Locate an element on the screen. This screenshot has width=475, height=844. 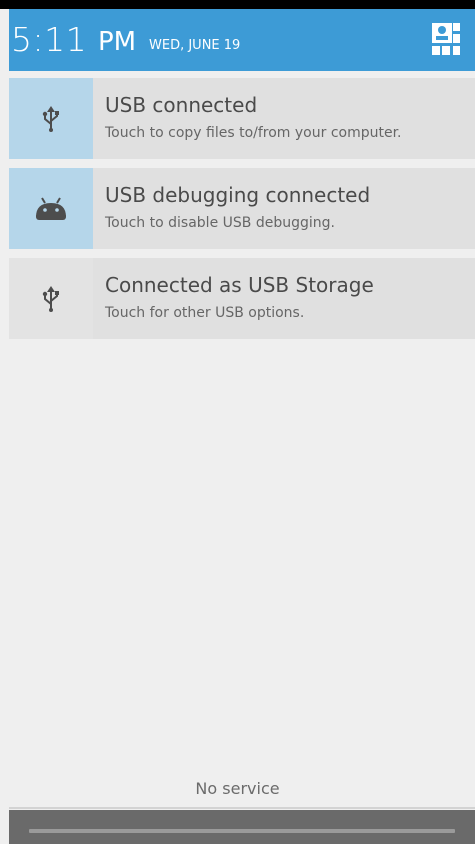
status-bar is located at coordinates (237, 4).